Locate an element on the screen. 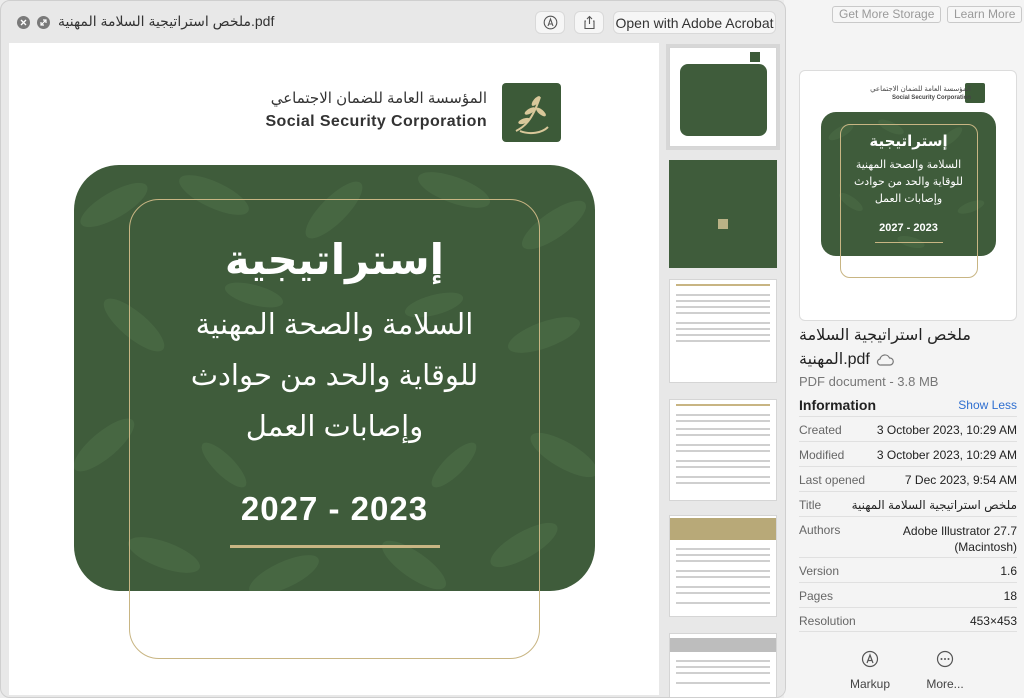 This screenshot has height=698, width=1024. fullscreen-icon is located at coordinates (43, 22).